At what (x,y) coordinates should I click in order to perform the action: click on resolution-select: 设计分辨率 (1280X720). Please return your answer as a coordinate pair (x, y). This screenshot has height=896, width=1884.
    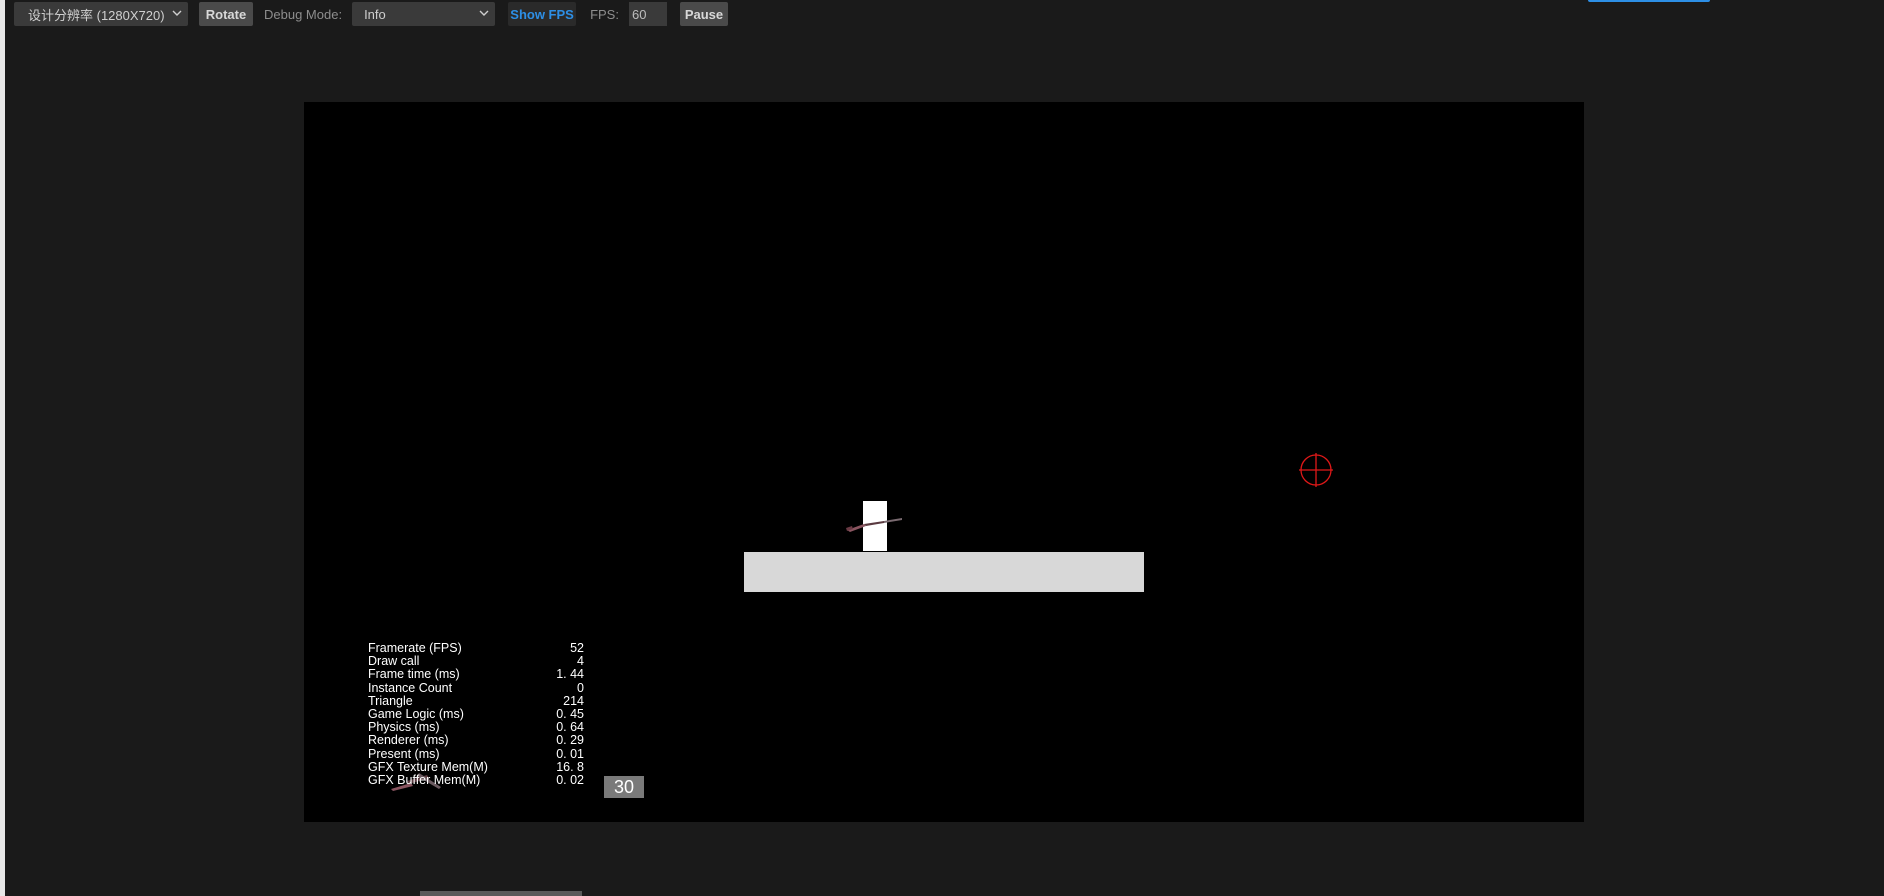
    Looking at the image, I should click on (101, 14).